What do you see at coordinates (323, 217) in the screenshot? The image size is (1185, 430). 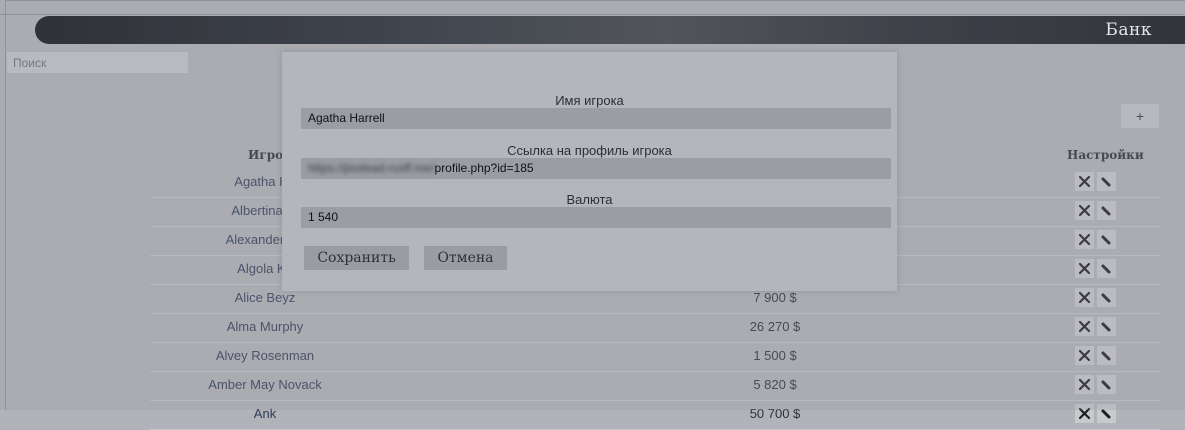 I see `currency-value: 1 540` at bounding box center [323, 217].